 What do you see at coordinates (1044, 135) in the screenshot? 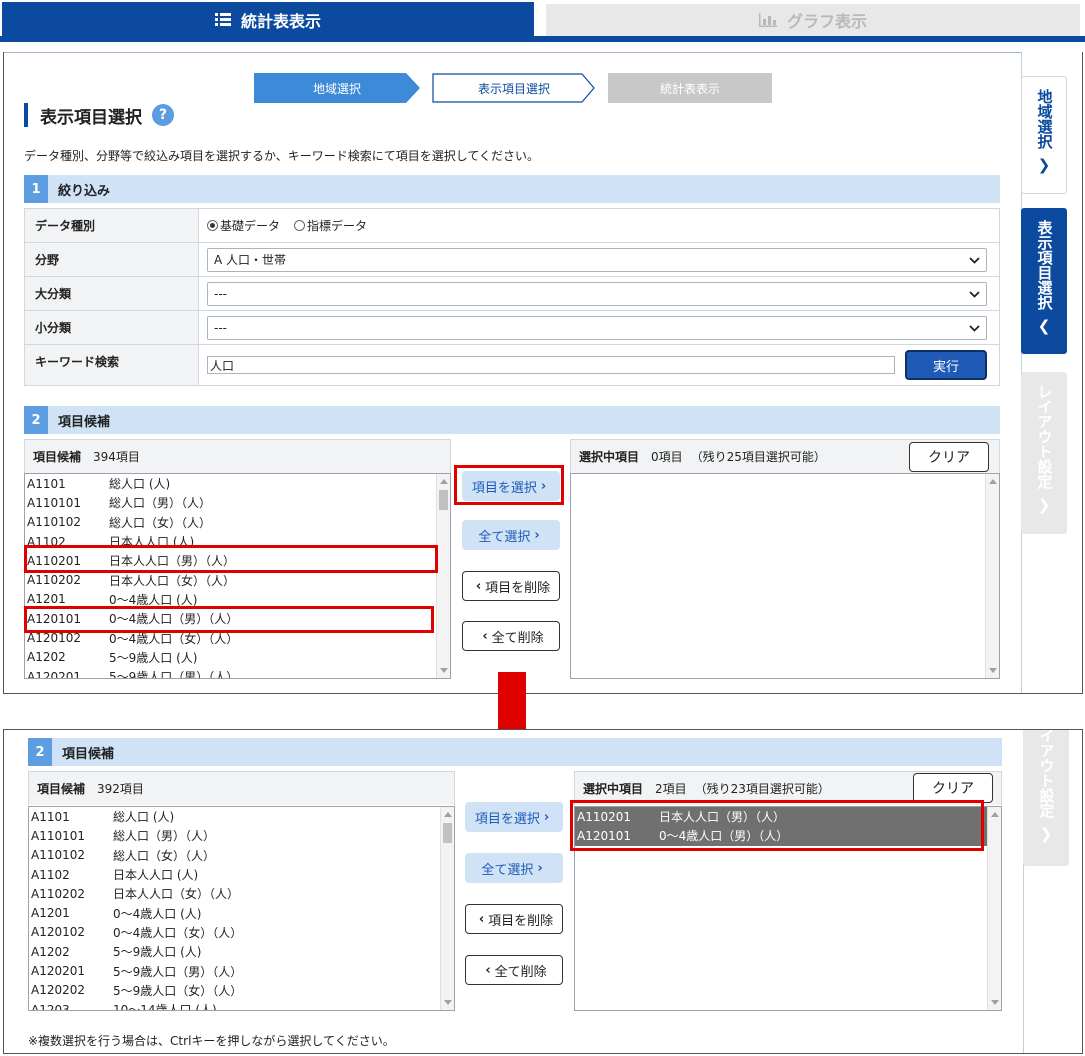
I see `side-tab-area-selection: 地域選択 ❯` at bounding box center [1044, 135].